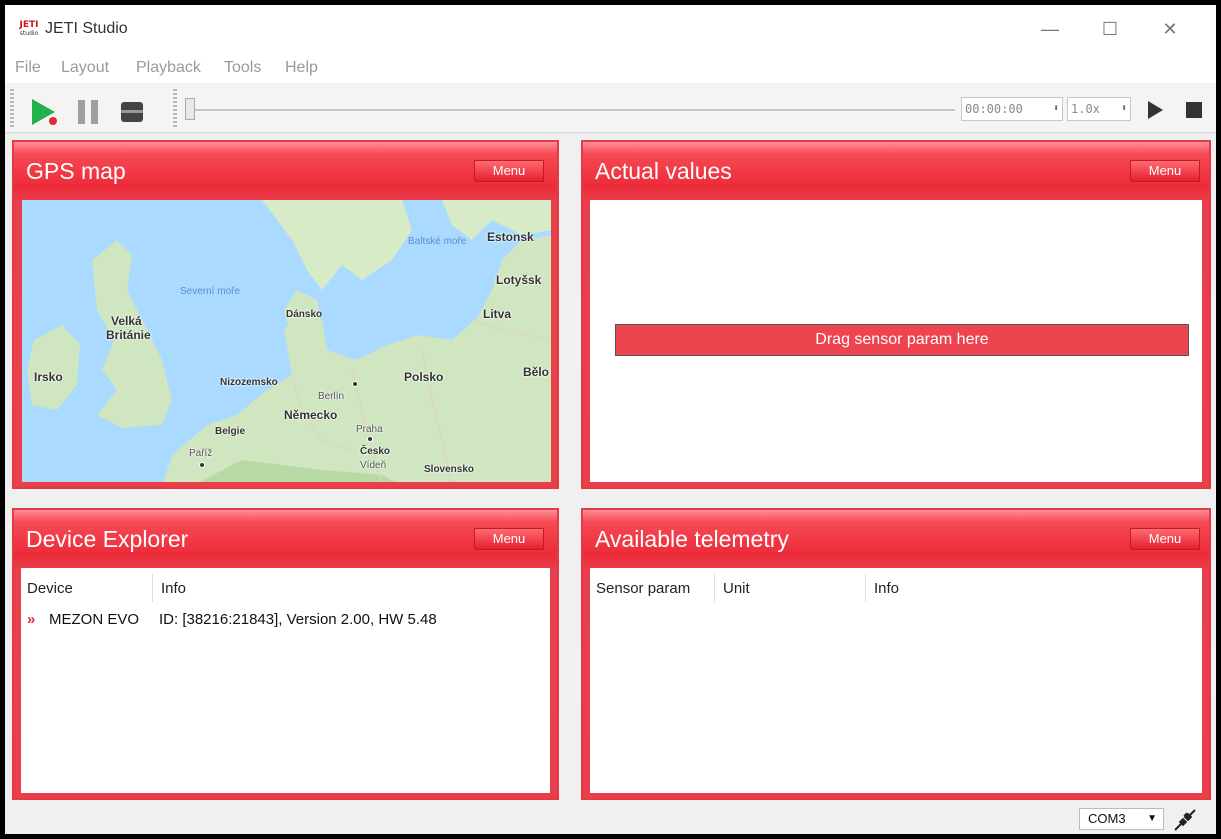 This screenshot has height=839, width=1221. What do you see at coordinates (994, 109) in the screenshot?
I see `time-value: 00:00:00` at bounding box center [994, 109].